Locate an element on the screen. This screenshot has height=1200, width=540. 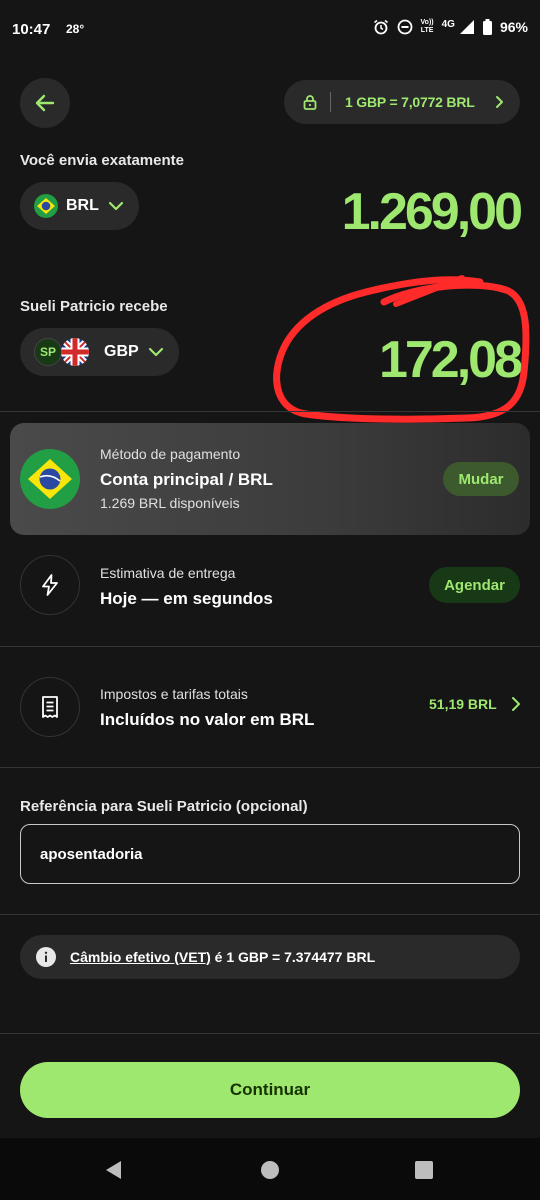
delivery-icon-circle is located at coordinates (50, 585).